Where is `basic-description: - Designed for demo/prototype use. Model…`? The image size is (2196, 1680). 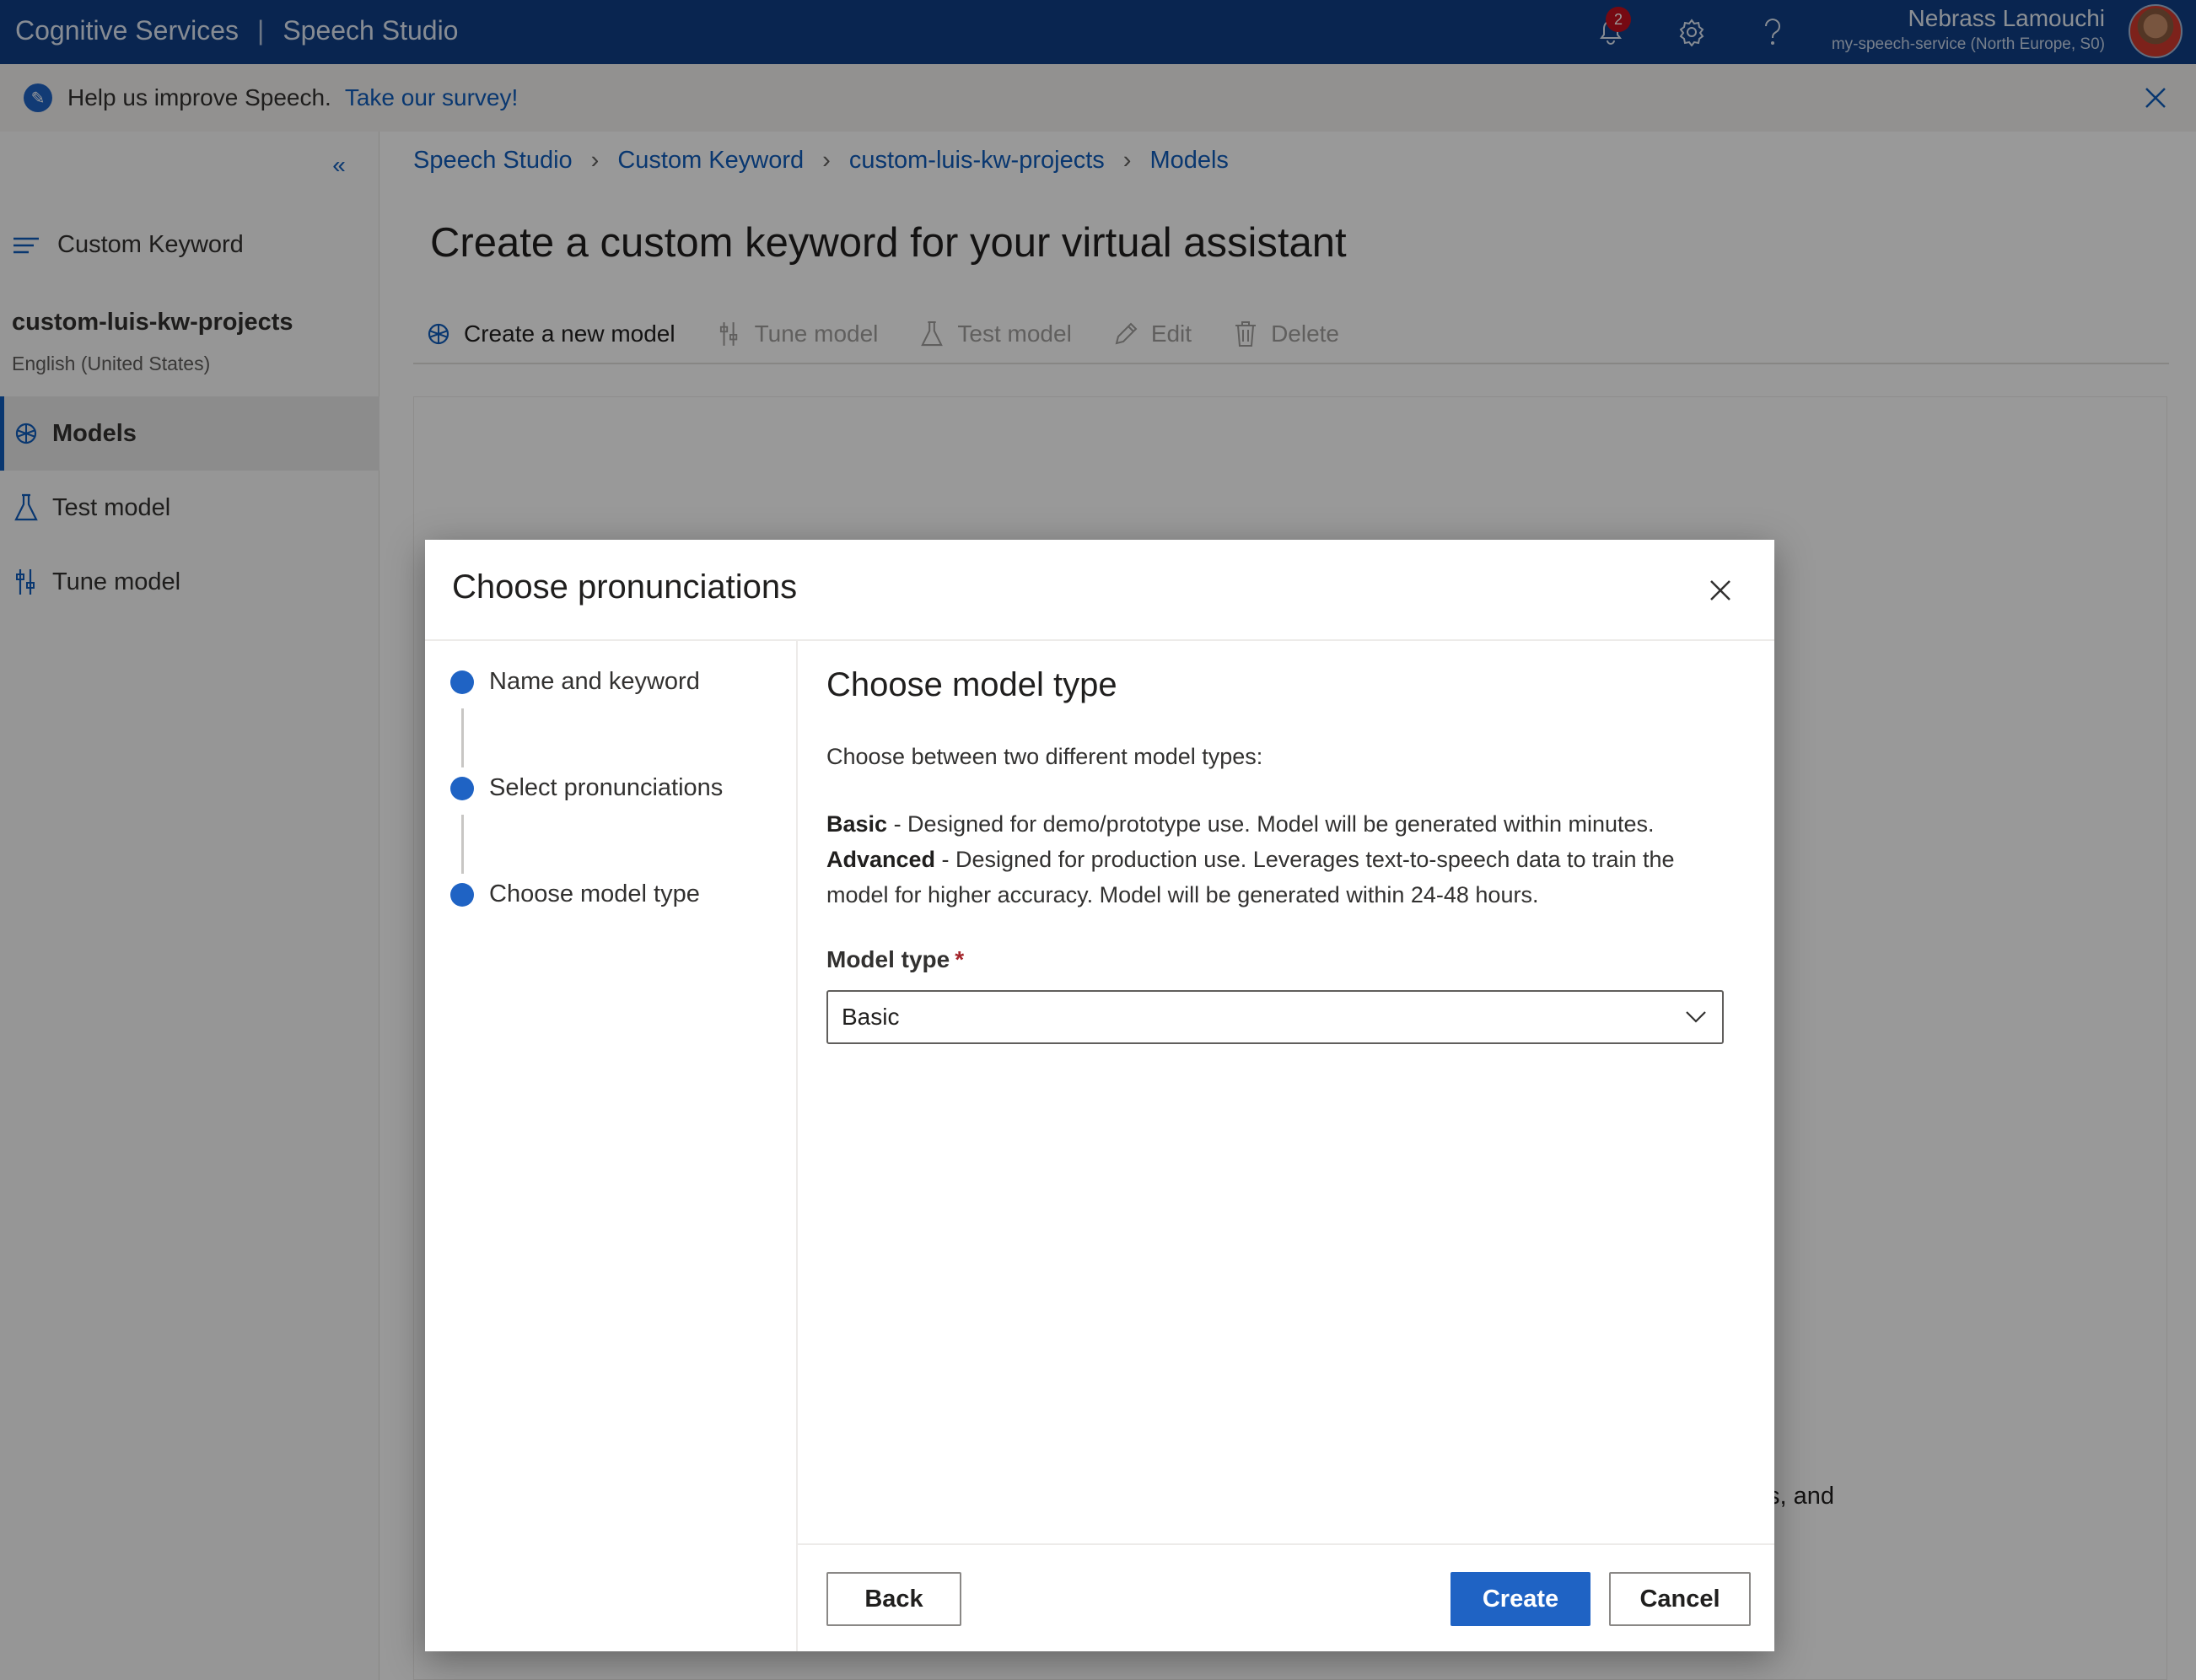
basic-description: - Designed for demo/prototype use. Model… is located at coordinates (1271, 824).